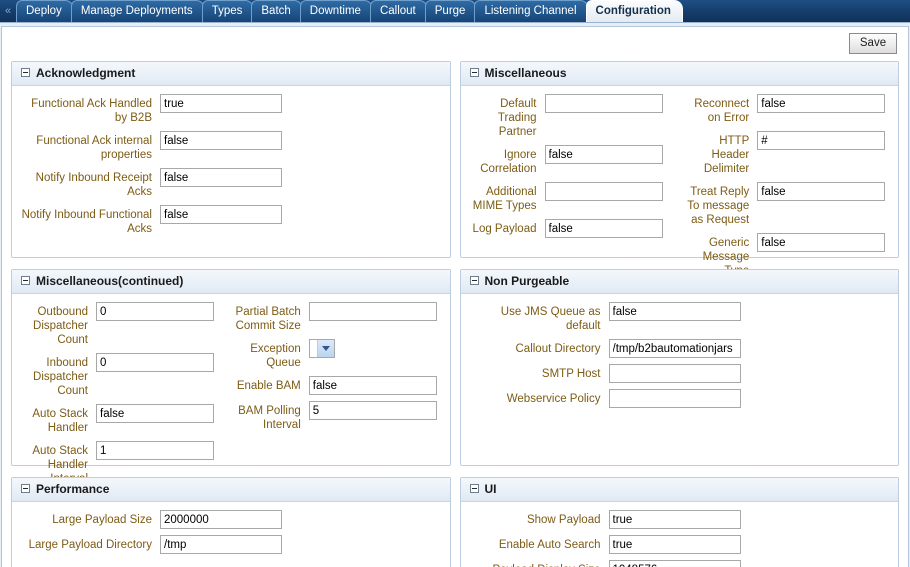  Describe the element at coordinates (60, 326) in the screenshot. I see `field-label: Outbound Dispatcher Count` at that location.